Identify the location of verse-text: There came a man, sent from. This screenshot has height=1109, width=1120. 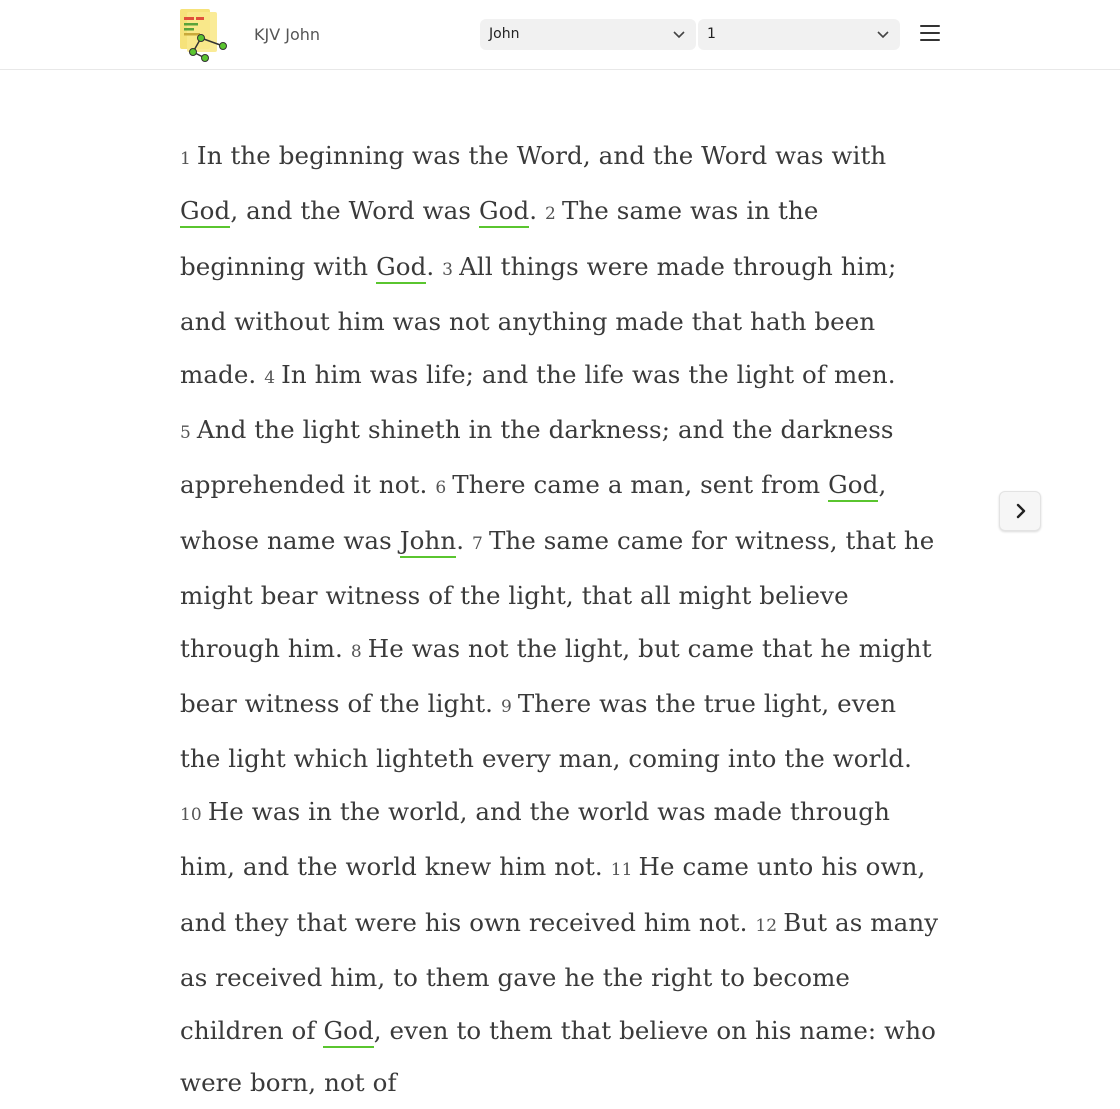
(640, 485).